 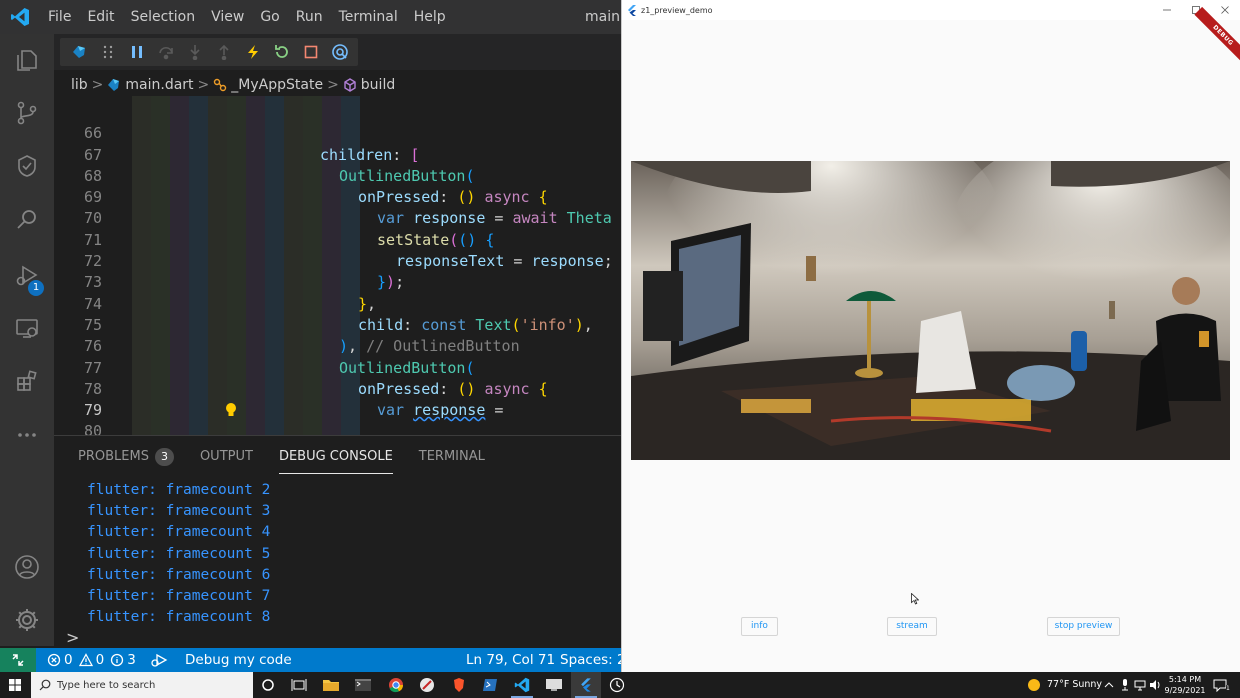 What do you see at coordinates (27, 166) in the screenshot?
I see `testing-icon` at bounding box center [27, 166].